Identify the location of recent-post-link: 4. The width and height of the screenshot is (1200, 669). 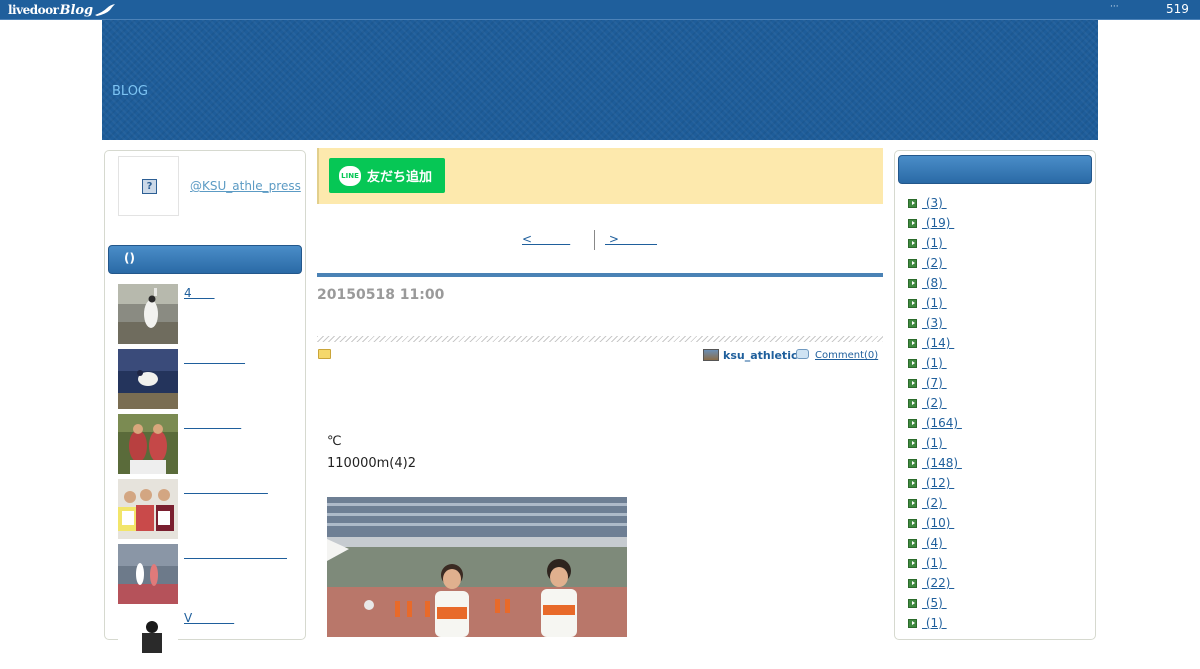
(199, 293).